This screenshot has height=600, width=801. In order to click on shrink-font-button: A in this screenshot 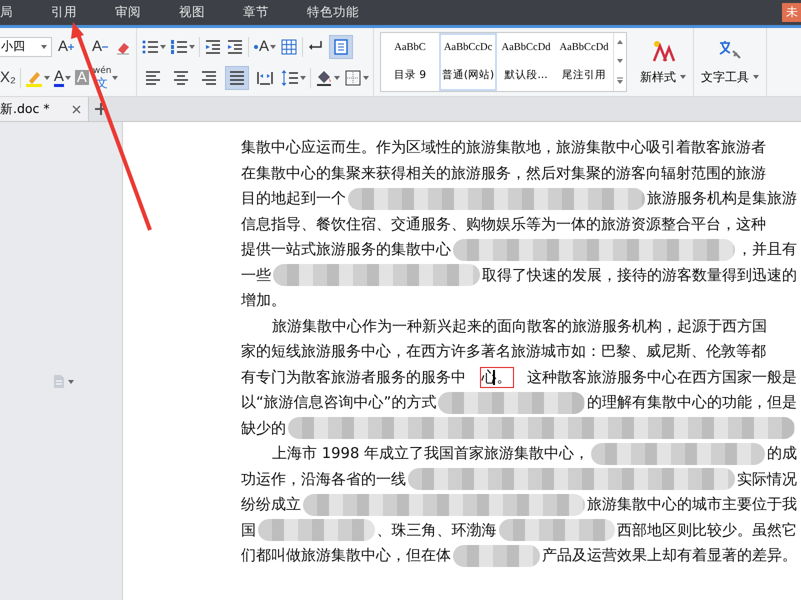, I will do `click(97, 46)`.